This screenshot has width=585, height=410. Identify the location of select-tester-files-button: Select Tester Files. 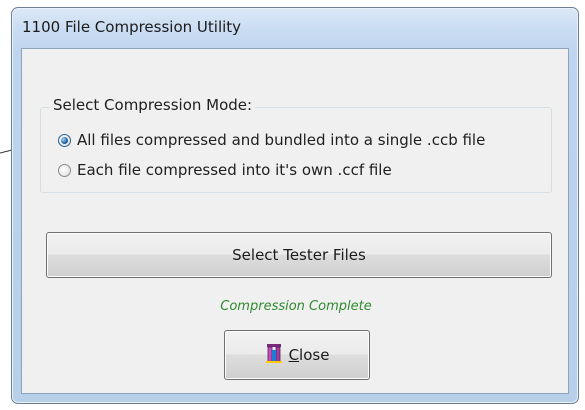
(299, 255).